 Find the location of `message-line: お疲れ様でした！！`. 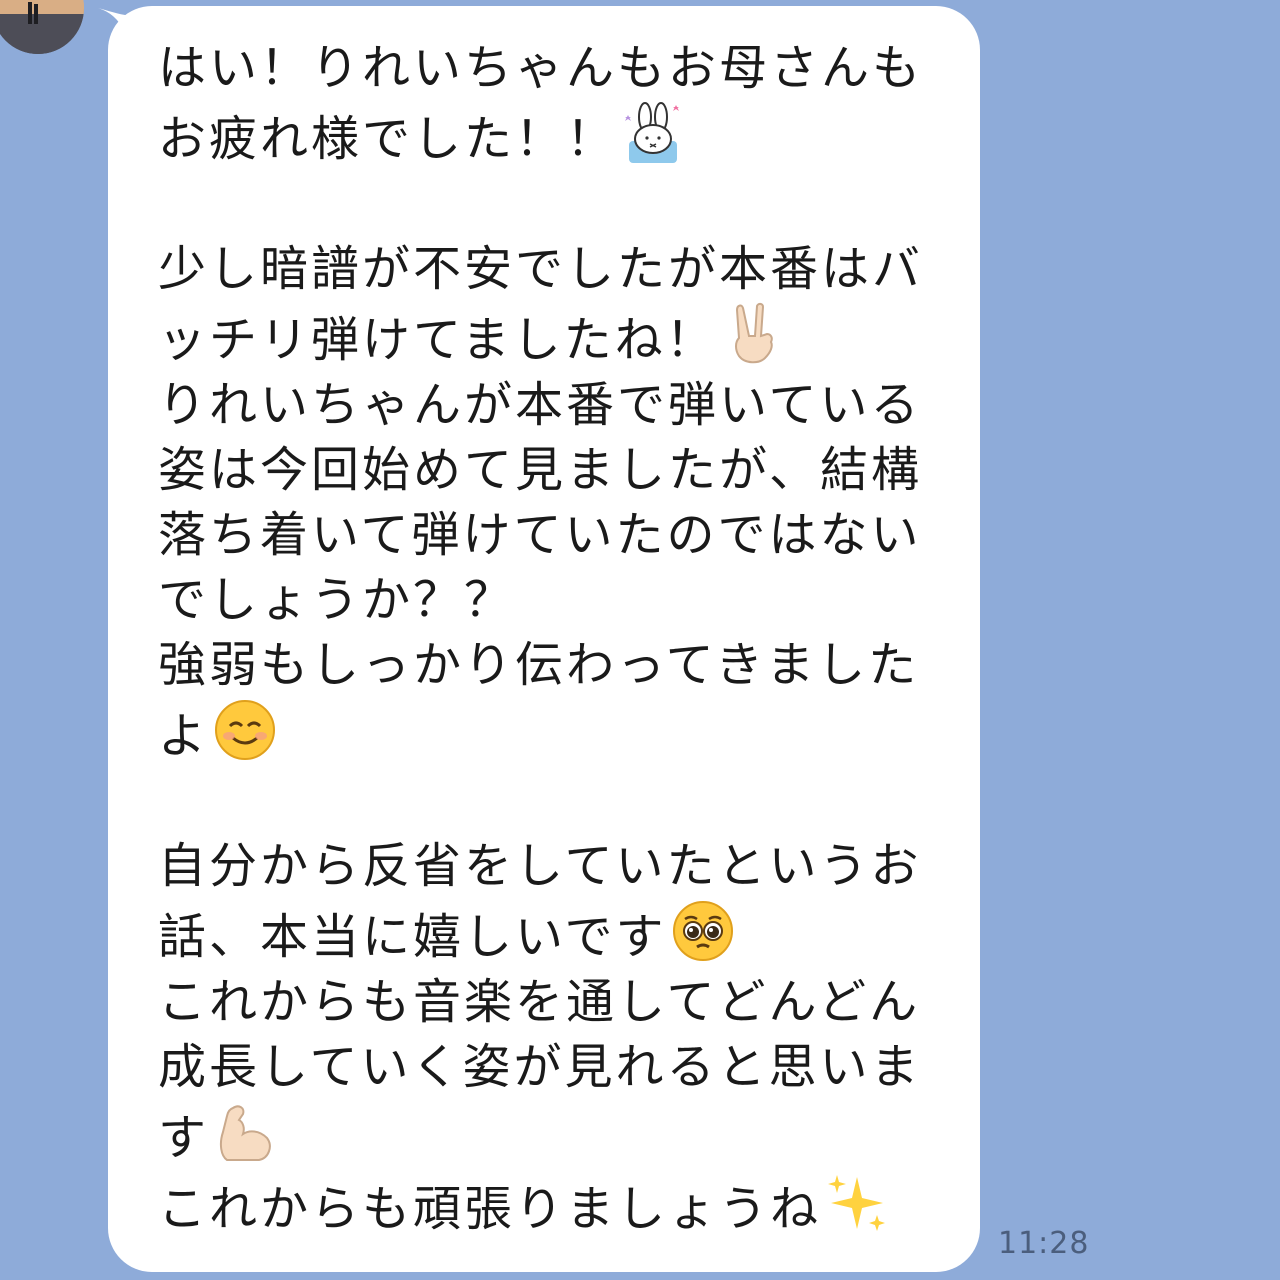

message-line: お疲れ様でした！！ is located at coordinates (388, 139).